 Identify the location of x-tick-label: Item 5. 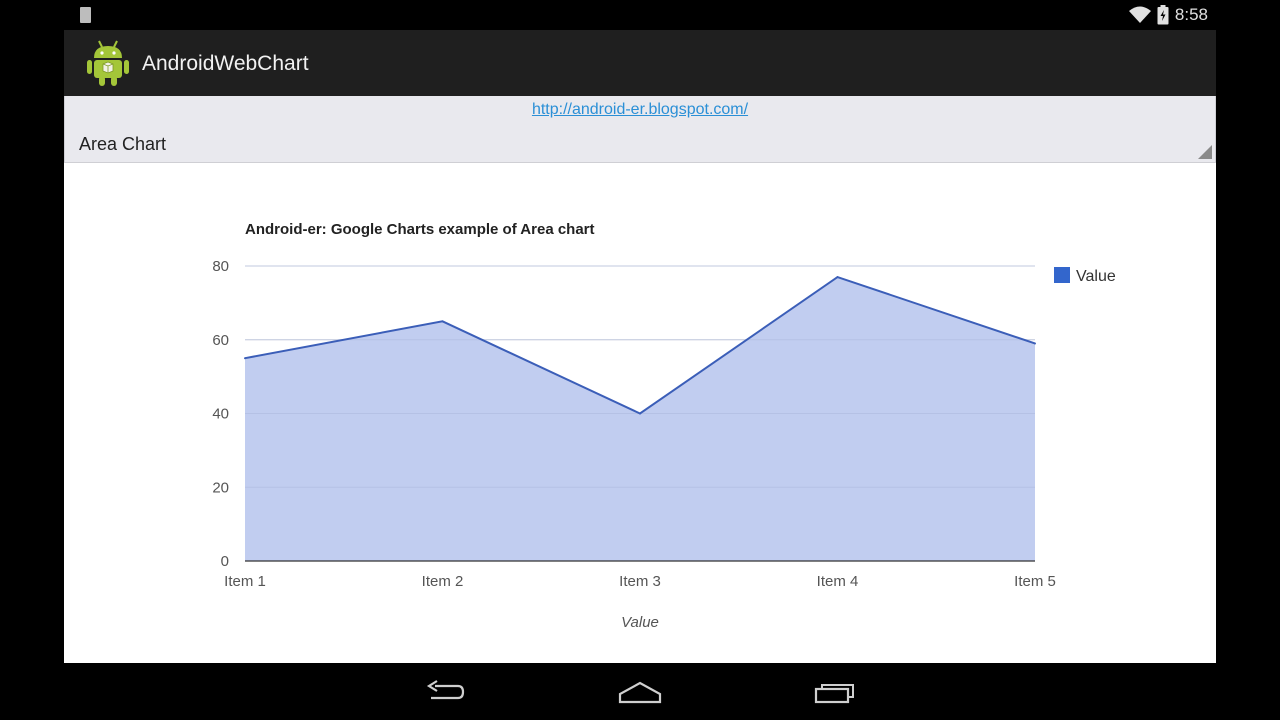
(1035, 581).